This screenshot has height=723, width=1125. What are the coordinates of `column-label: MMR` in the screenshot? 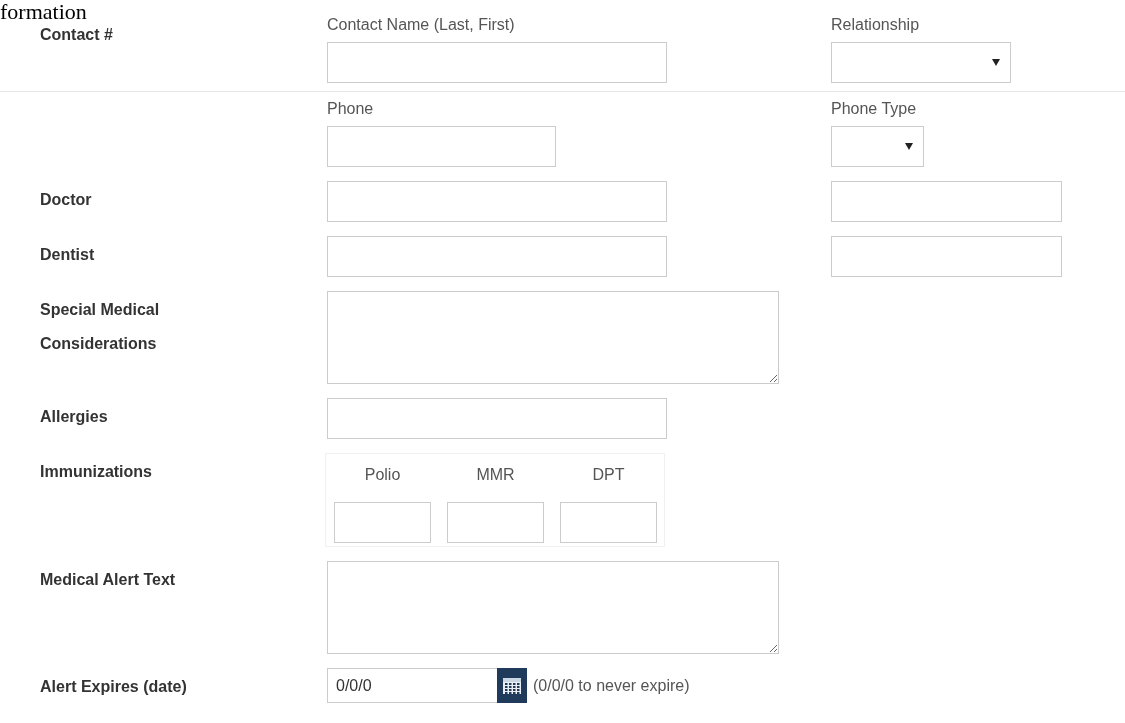 It's located at (495, 475).